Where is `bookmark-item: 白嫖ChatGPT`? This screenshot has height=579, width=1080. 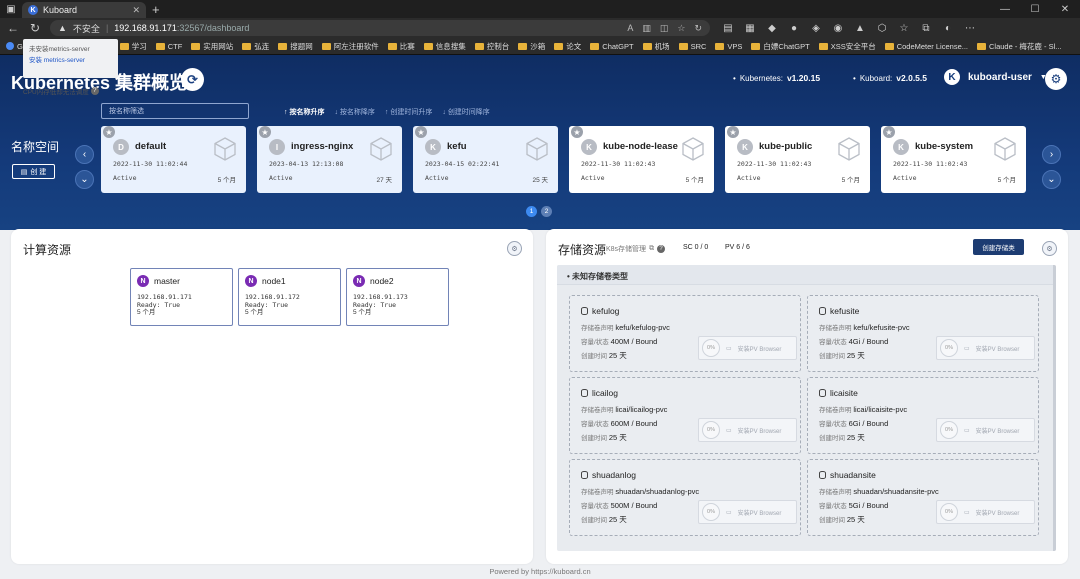
bookmark-item: 白嫖ChatGPT is located at coordinates (780, 46).